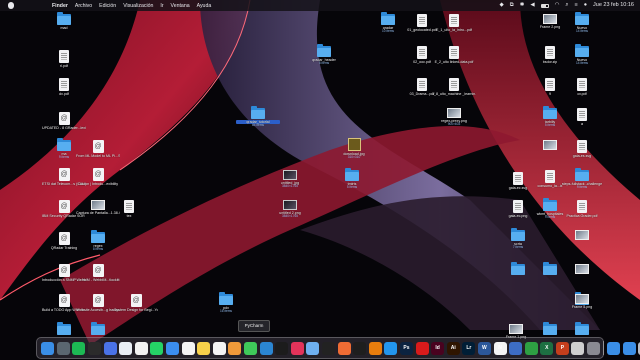 This screenshot has height=360, width=640. I want to click on dropbox-icon: ◆, so click(502, 5).